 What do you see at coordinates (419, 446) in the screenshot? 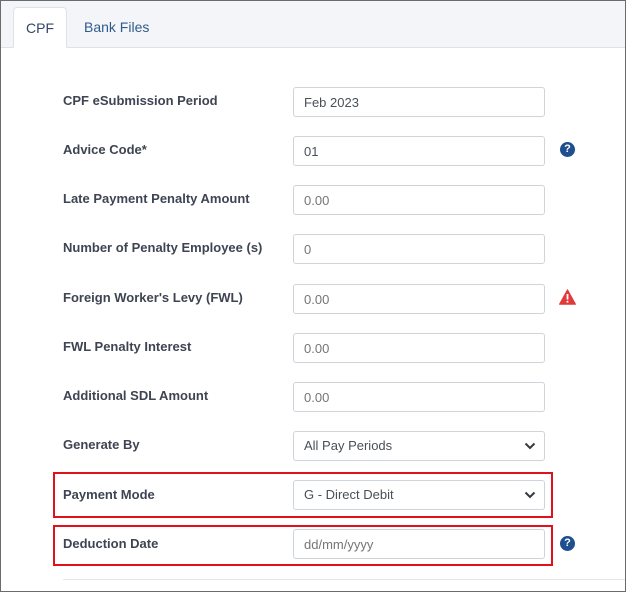
I see `generate-by-select: All Pay Periods` at bounding box center [419, 446].